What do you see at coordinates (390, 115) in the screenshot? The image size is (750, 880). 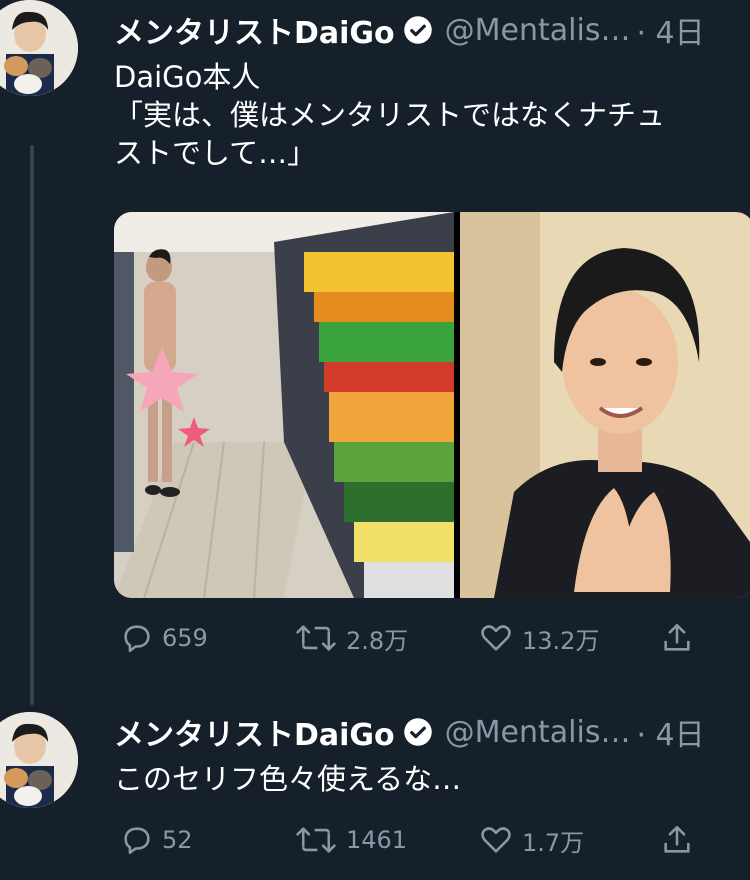 I see `tweet-text: DaiGo本人 「実は、僕はメンタリストではなくナチュ ストでして…」` at bounding box center [390, 115].